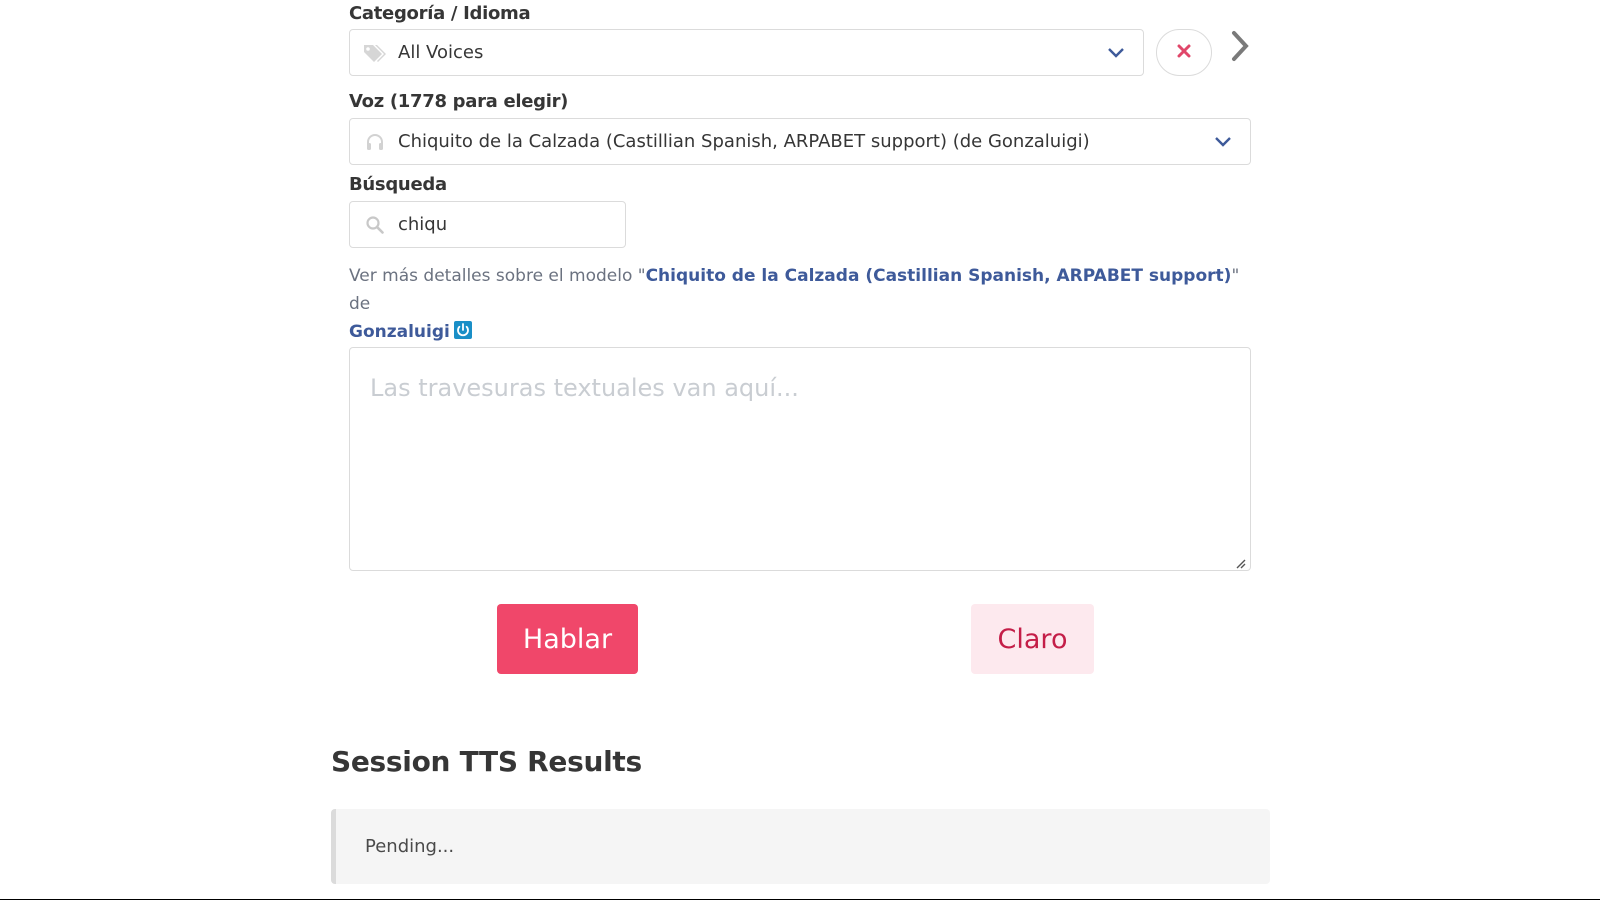 This screenshot has width=1600, height=900. What do you see at coordinates (375, 142) in the screenshot?
I see `headphones-icon` at bounding box center [375, 142].